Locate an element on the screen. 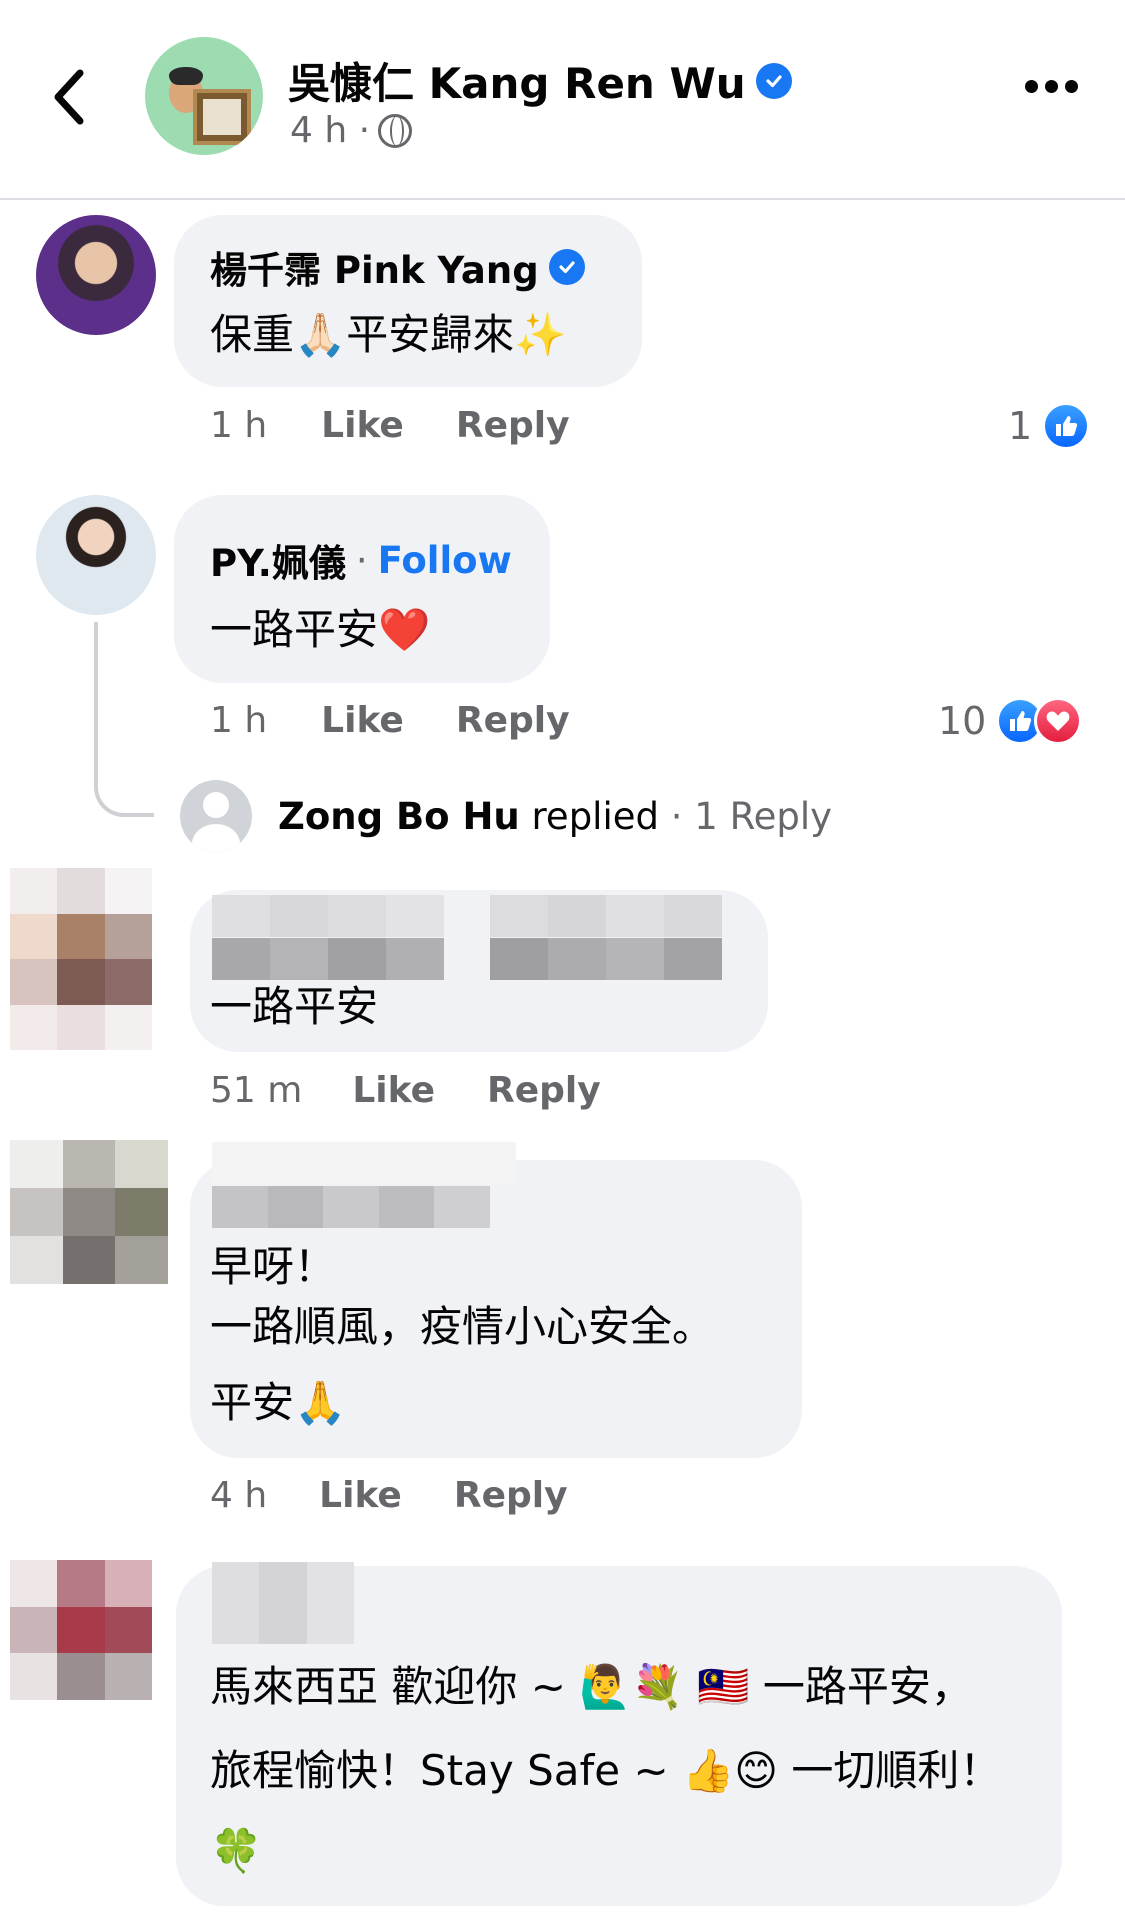 This screenshot has width=1125, height=1925. comment-text-line2: 旅程愉快！Stay Safe ~ 👍😊 一切順利！ is located at coordinates (606, 1770).